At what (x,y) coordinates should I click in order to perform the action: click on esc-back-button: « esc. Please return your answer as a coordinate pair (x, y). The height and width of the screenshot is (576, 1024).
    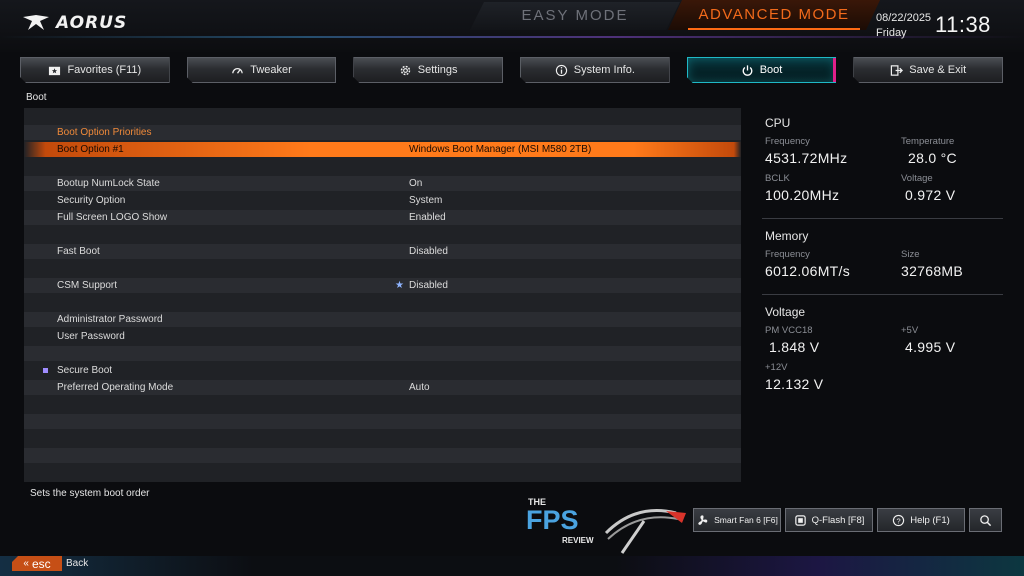
    Looking at the image, I should click on (37, 563).